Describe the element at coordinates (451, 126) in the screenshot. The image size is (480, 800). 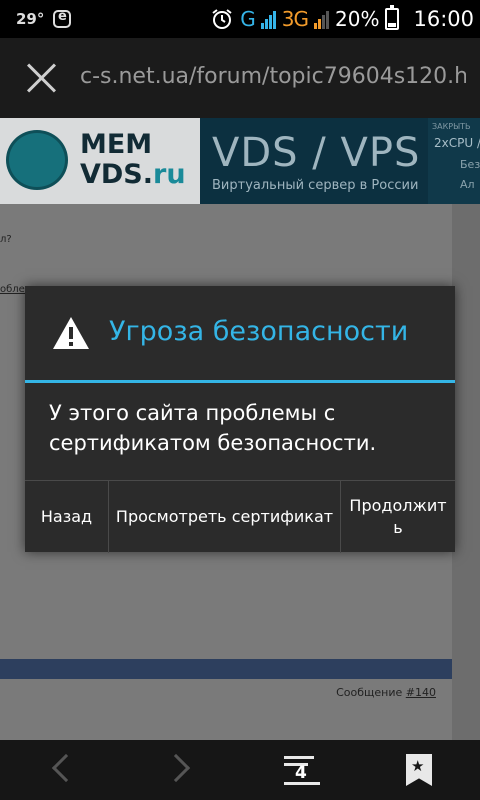
I see `banner-close-link: ЗАКРЫТЬ` at that location.